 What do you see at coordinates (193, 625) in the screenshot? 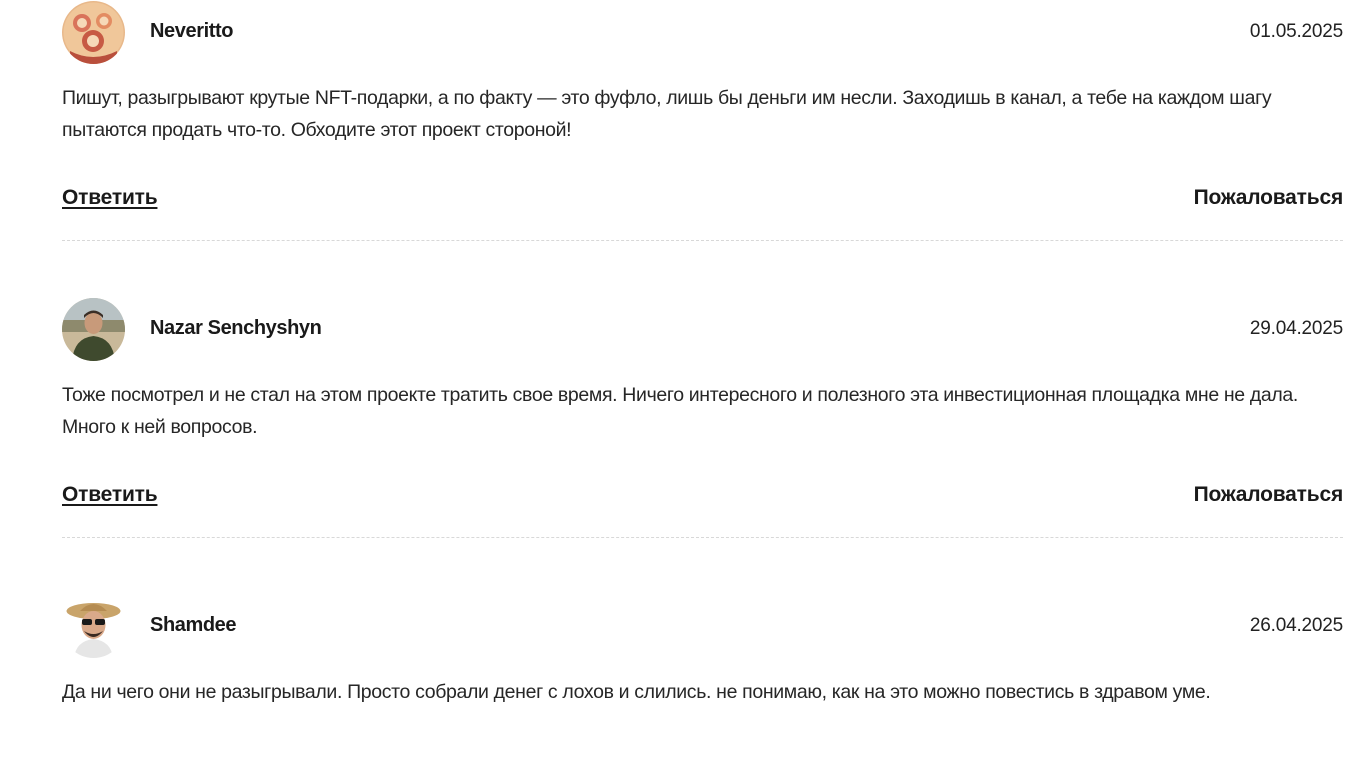
I see `author-name: Shamdee` at bounding box center [193, 625].